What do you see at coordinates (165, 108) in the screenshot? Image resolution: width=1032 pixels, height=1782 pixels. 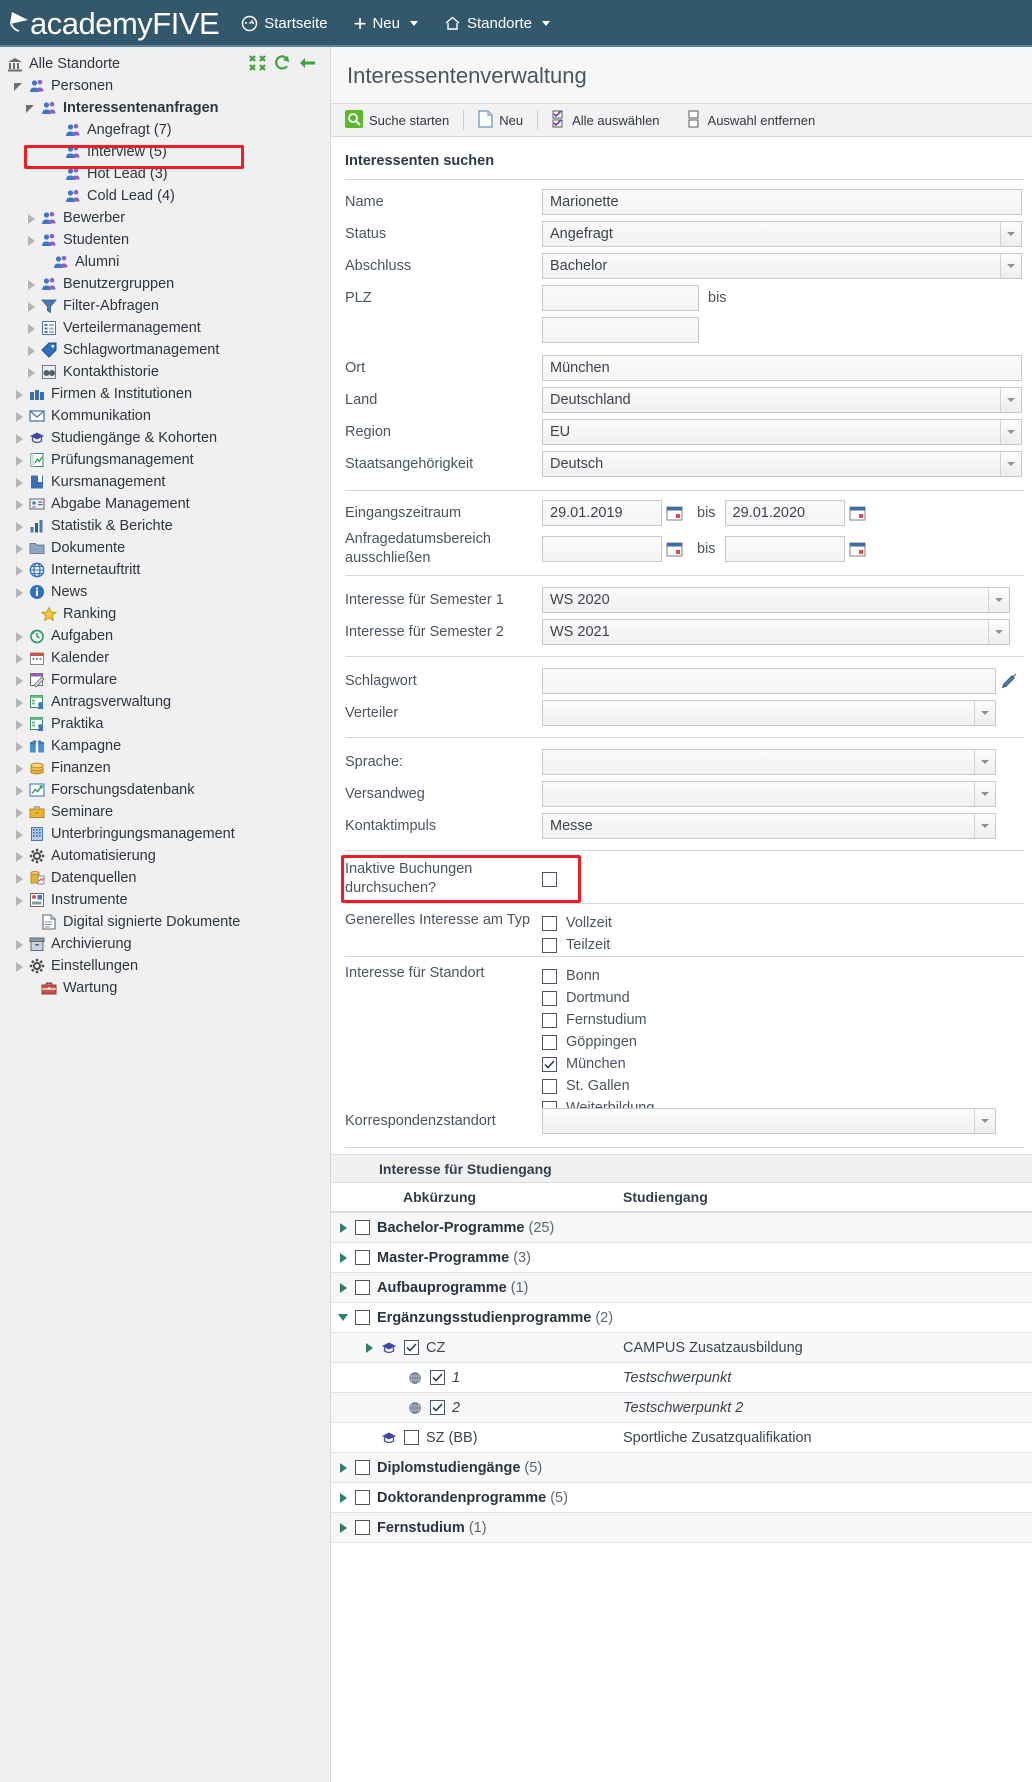 I see `sidebar-item-interessentenanfragen: Interessentenanfragen` at bounding box center [165, 108].